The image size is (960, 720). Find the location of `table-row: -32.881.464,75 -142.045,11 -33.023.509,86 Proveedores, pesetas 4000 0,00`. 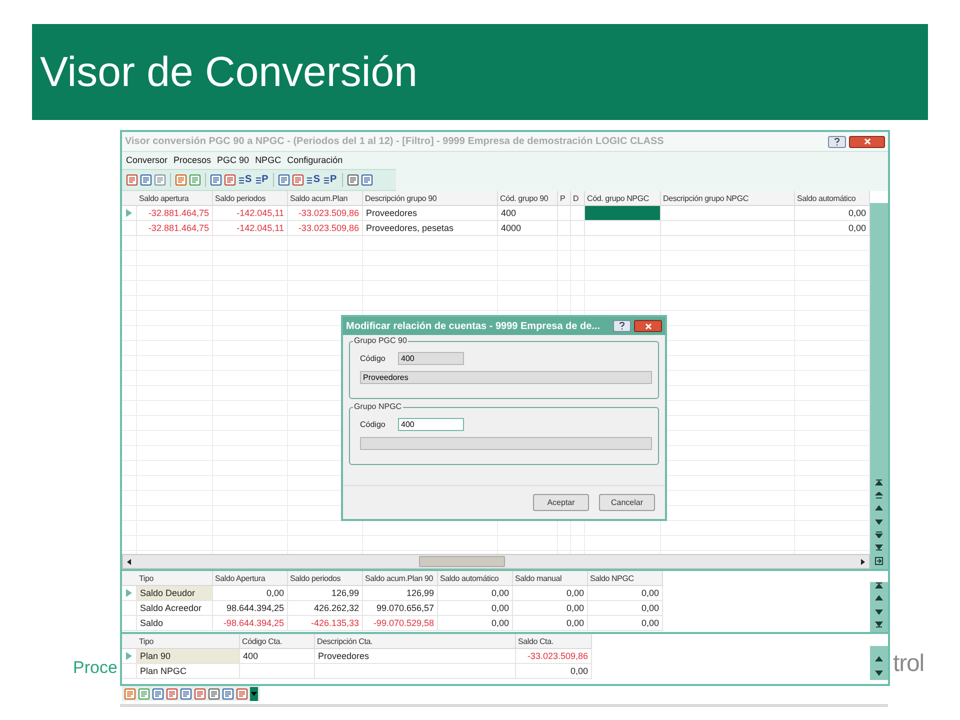

table-row: -32.881.464,75 -142.045,11 -33.023.509,86 Proveedores, pesetas 4000 0,00 is located at coordinates (496, 228).